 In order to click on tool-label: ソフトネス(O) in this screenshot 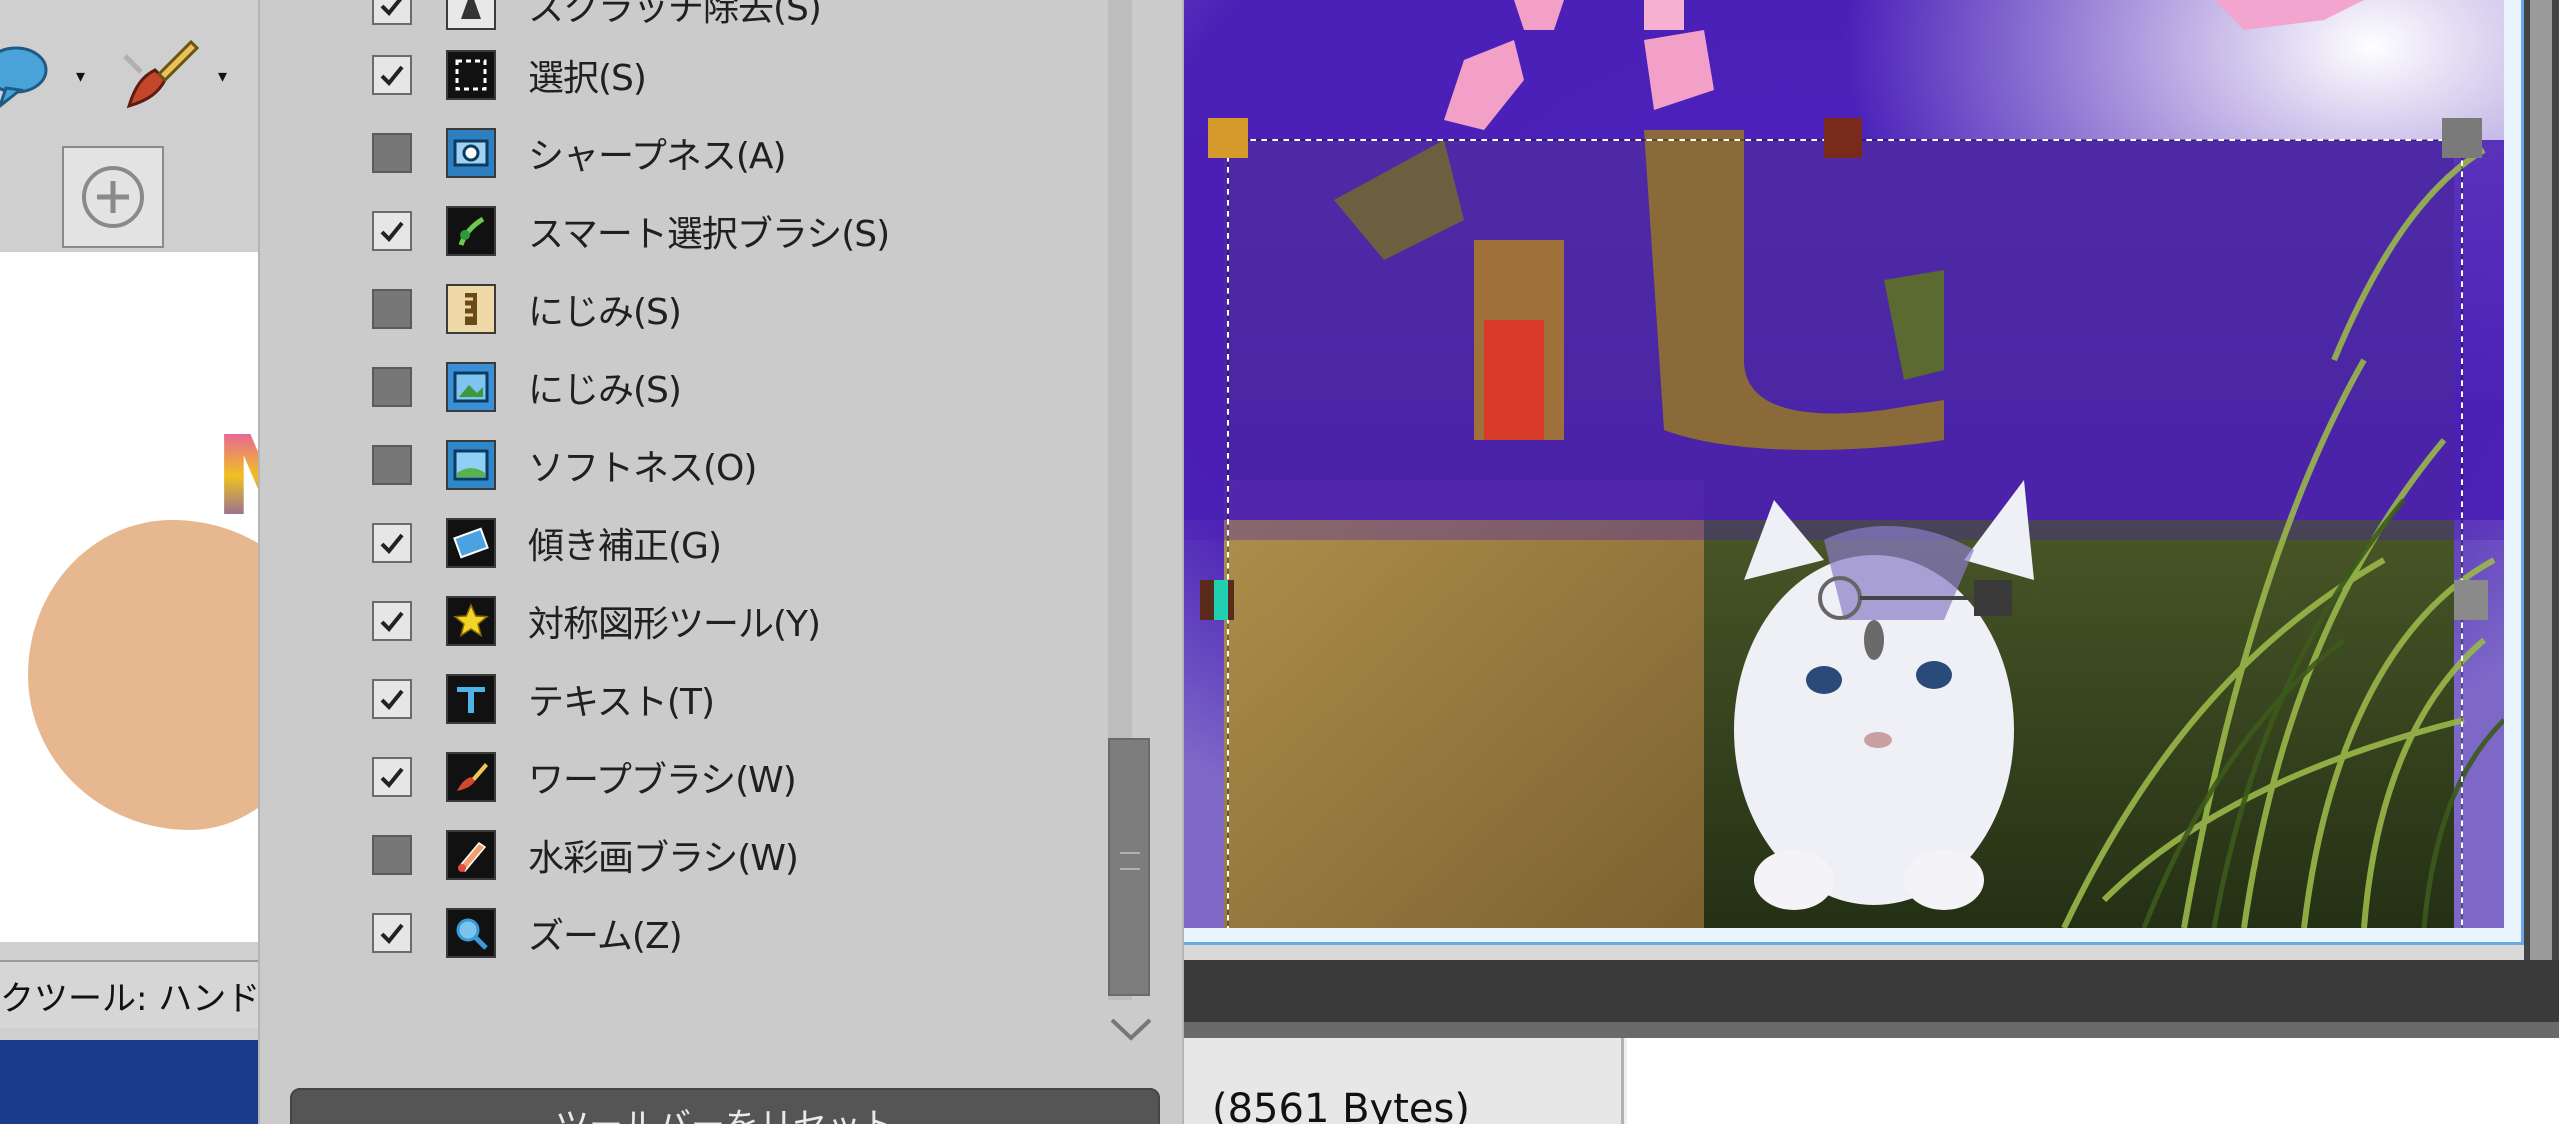, I will do `click(642, 468)`.